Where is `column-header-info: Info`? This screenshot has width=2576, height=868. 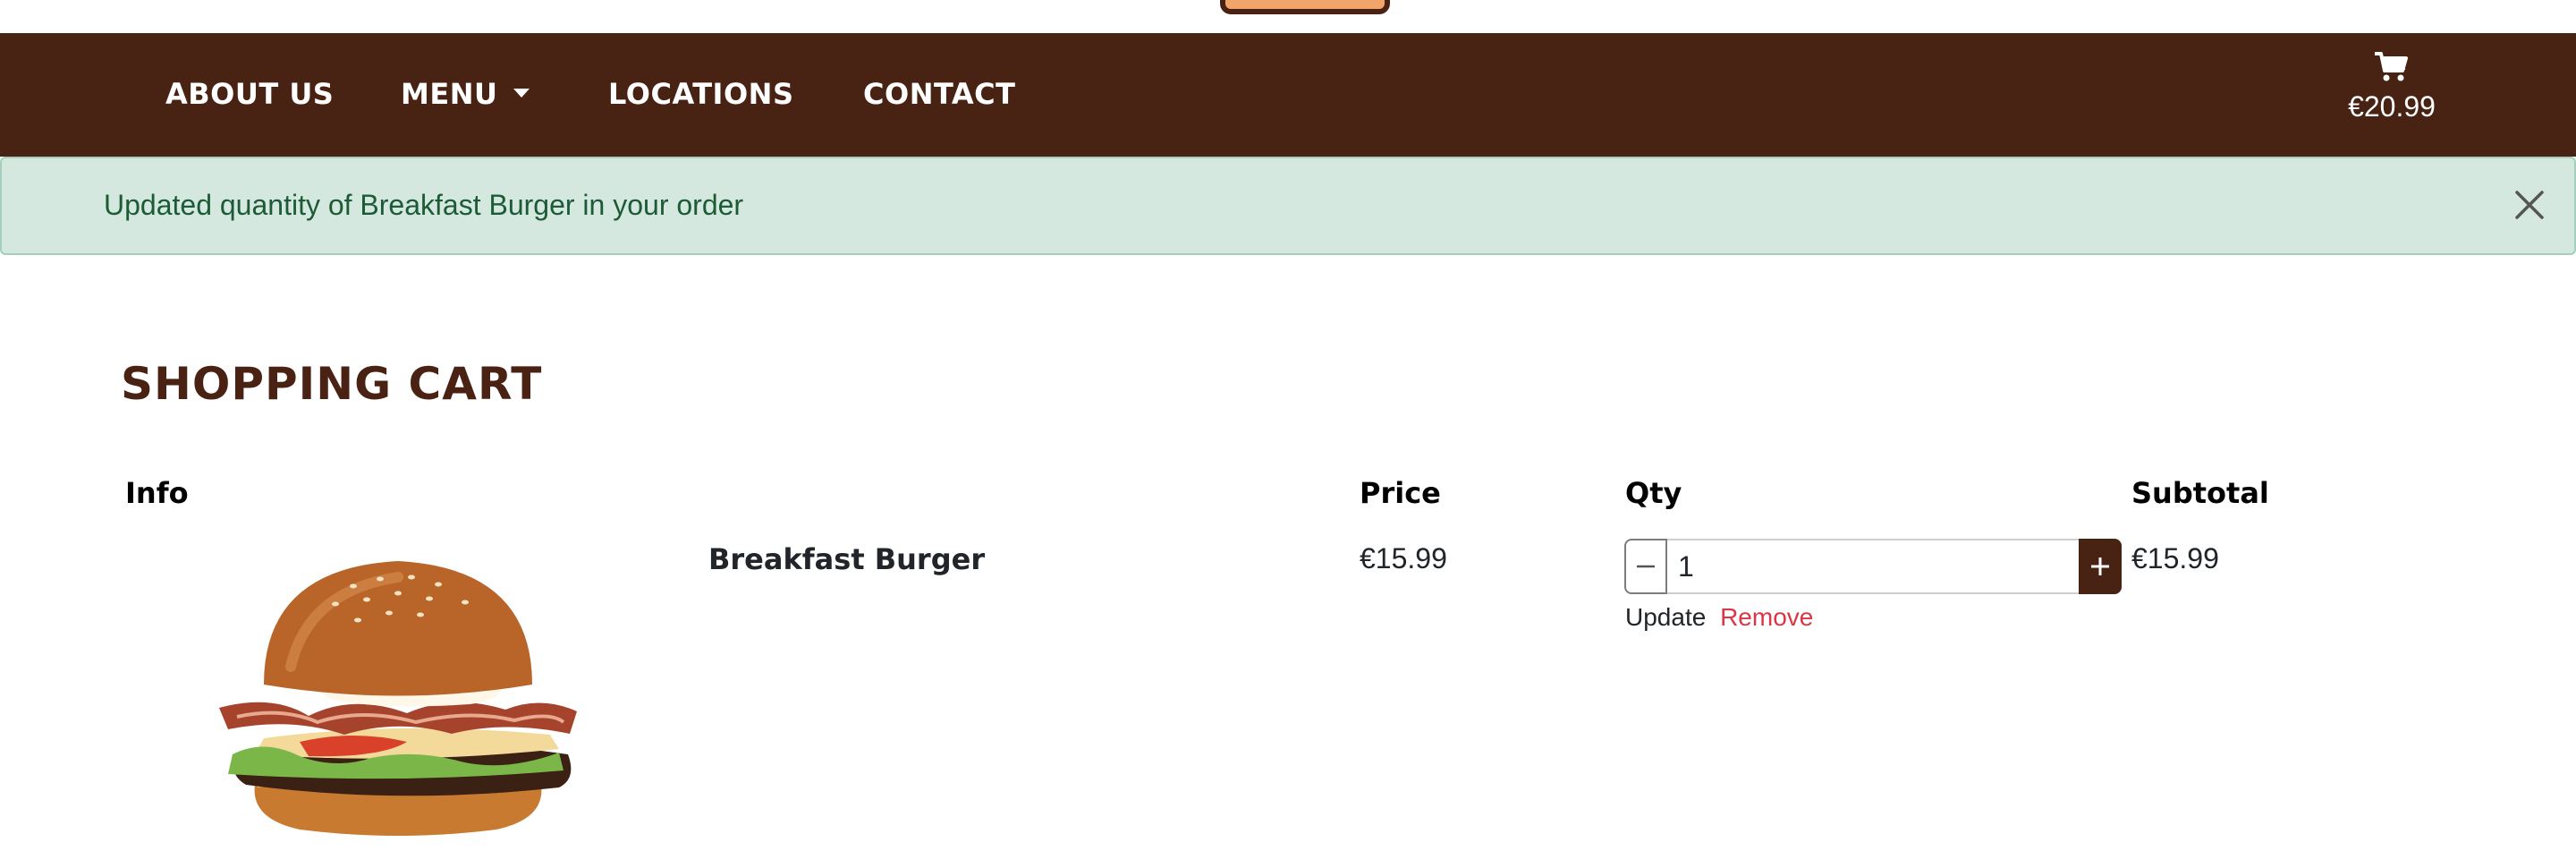
column-header-info: Info is located at coordinates (157, 493).